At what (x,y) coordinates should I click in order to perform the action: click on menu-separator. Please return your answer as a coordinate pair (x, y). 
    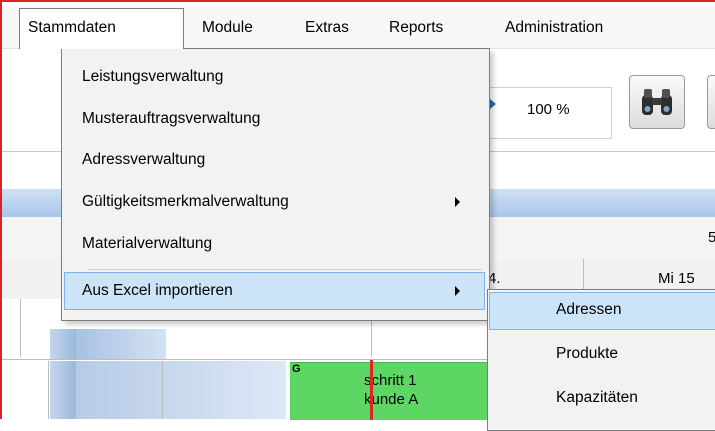
    Looking at the image, I should click on (285, 269).